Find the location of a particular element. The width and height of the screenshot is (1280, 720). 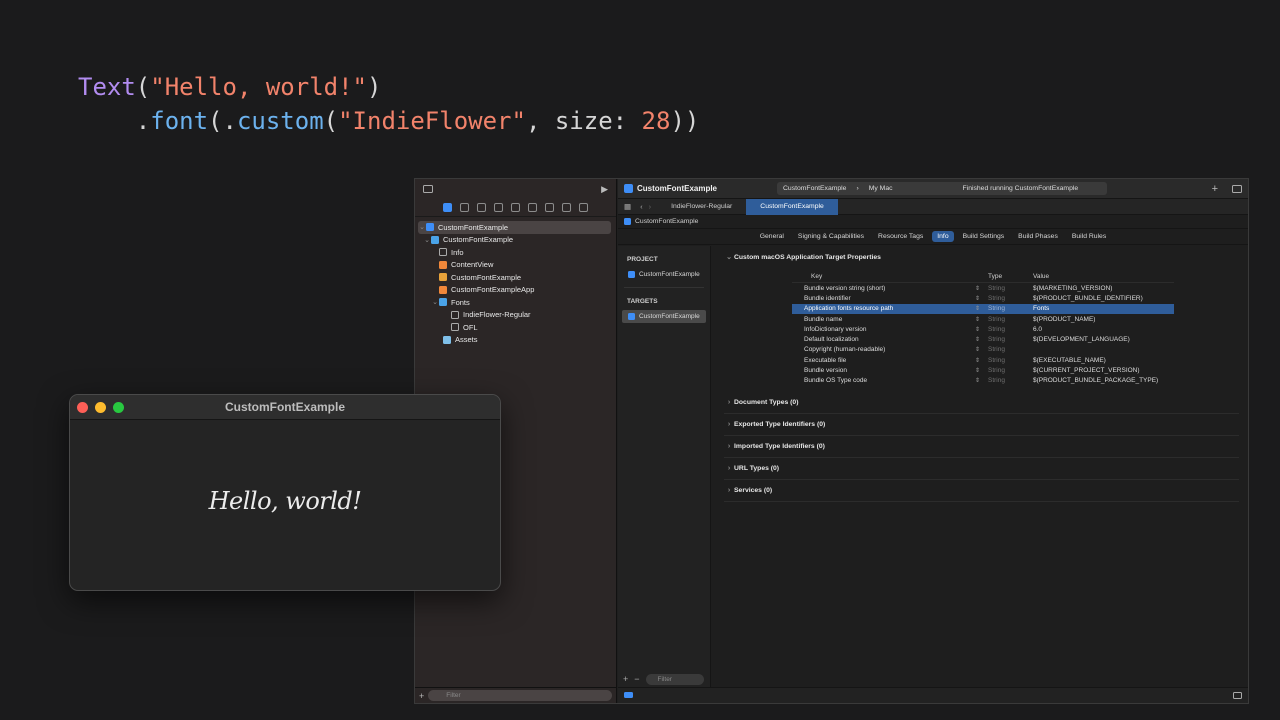

breakpoint-icon is located at coordinates (566, 207).